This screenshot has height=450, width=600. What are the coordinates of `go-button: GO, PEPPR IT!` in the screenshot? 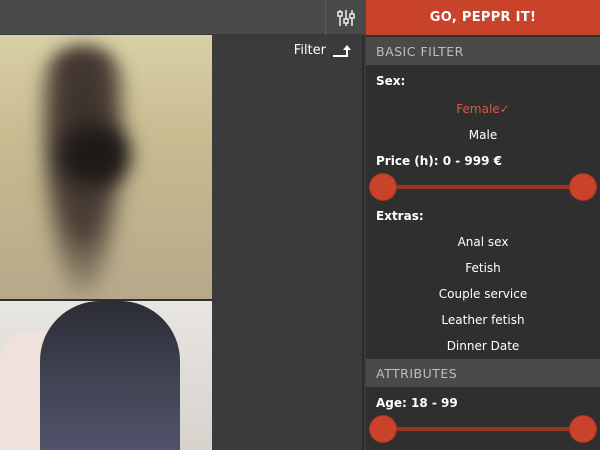 It's located at (483, 17).